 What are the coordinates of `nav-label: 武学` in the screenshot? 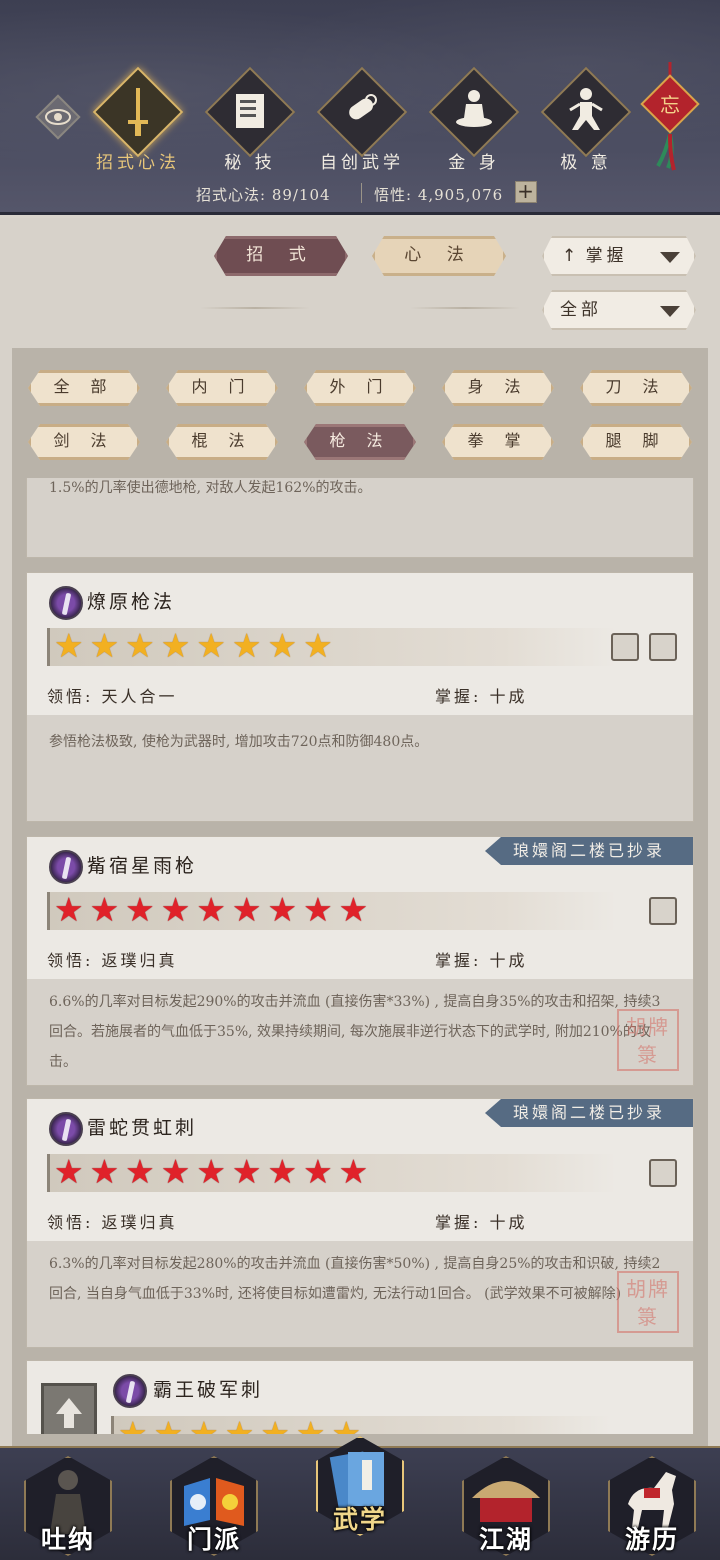 It's located at (359, 1519).